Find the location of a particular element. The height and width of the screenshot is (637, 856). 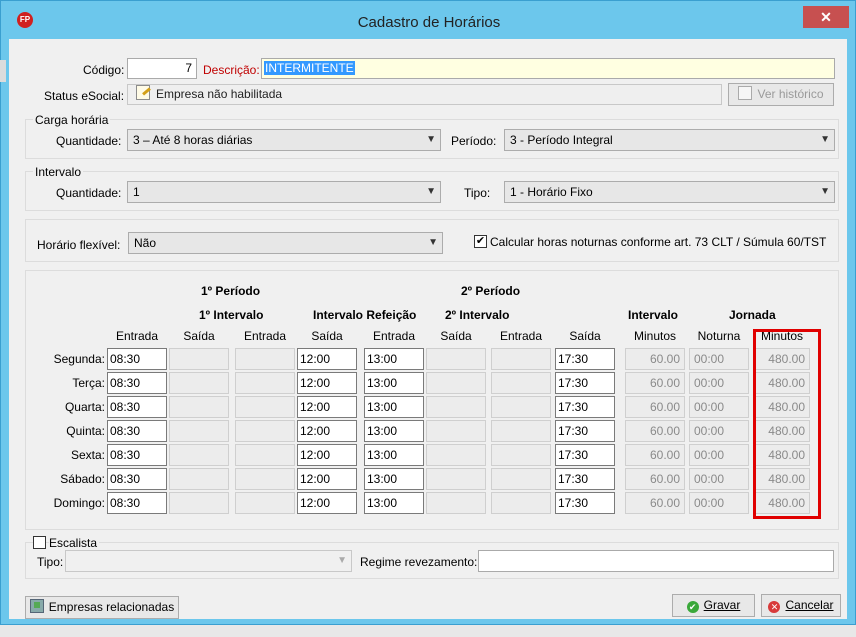

checkmark-icon: ✔ is located at coordinates (480, 241).